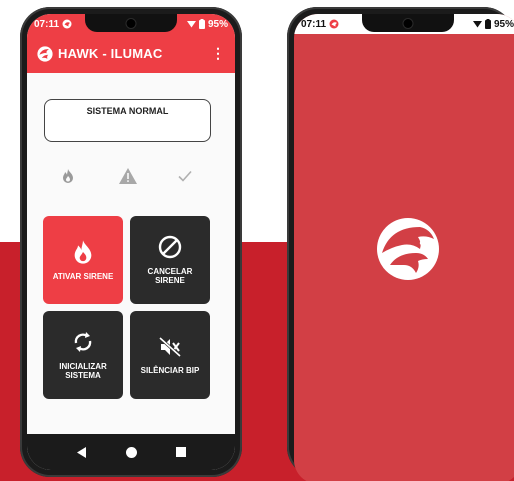 This screenshot has width=514, height=481. What do you see at coordinates (170, 346) in the screenshot?
I see `mute-icon` at bounding box center [170, 346].